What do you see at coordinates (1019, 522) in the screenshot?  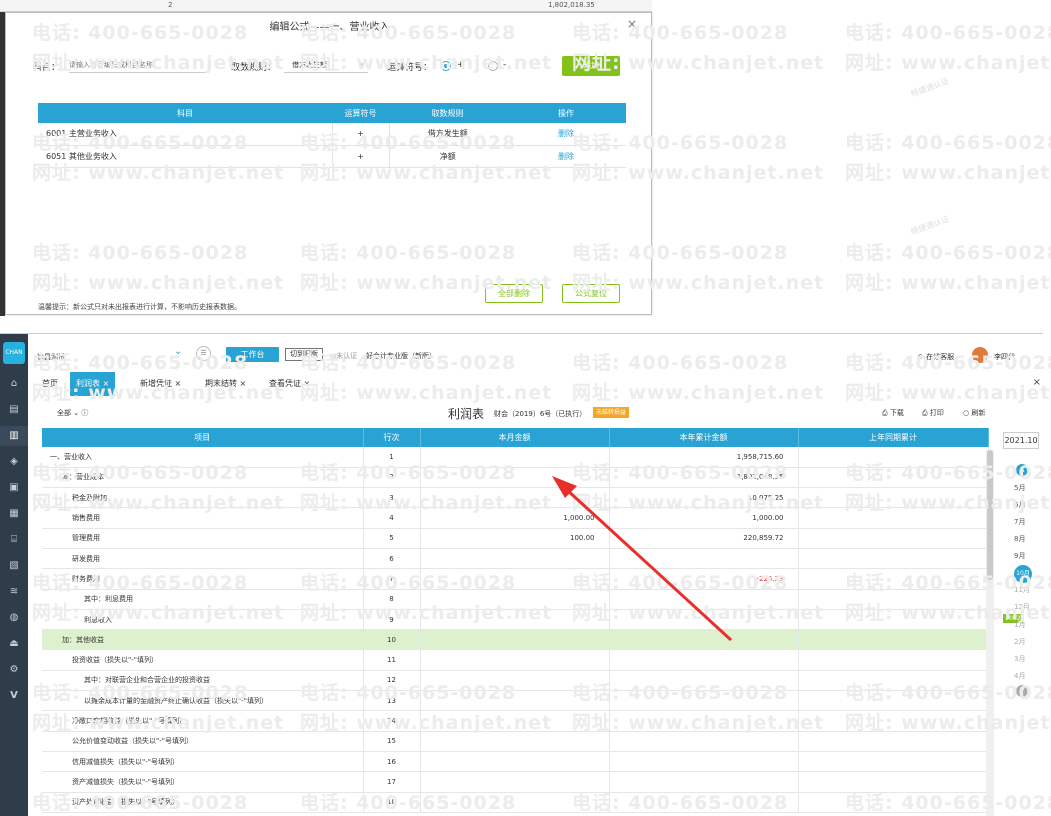 I see `month-item: 7月` at bounding box center [1019, 522].